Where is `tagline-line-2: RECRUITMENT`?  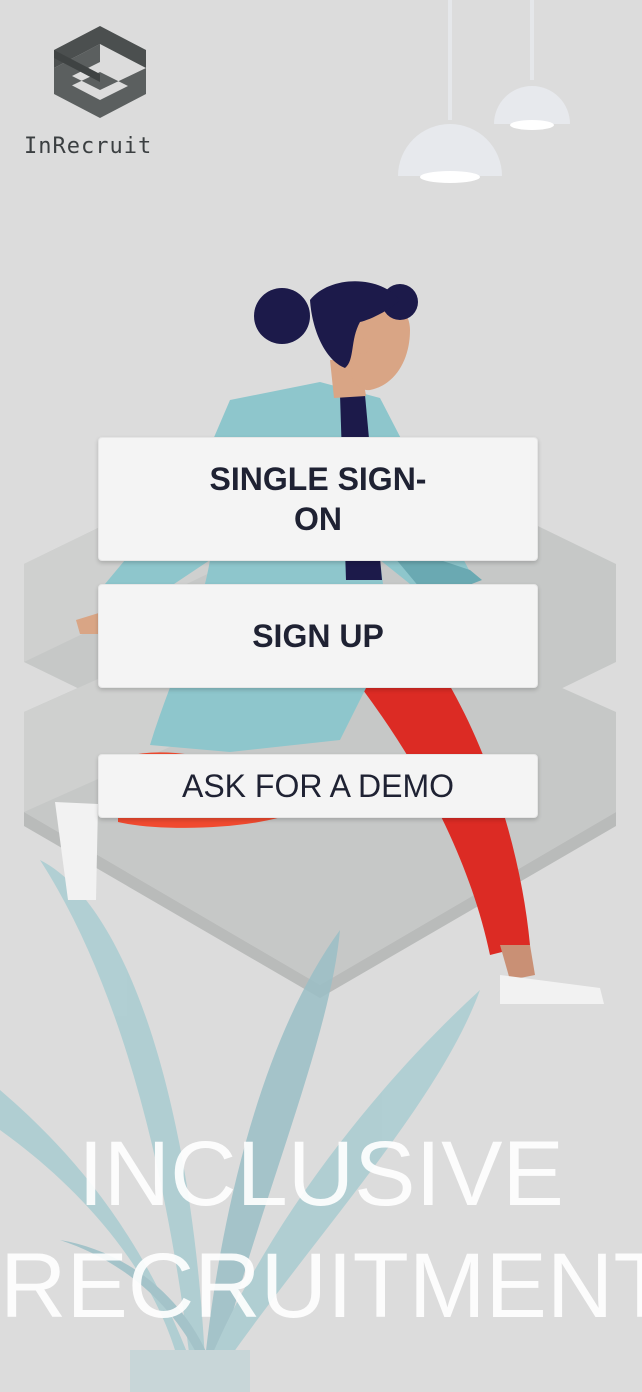 tagline-line-2: RECRUITMENT is located at coordinates (321, 1286).